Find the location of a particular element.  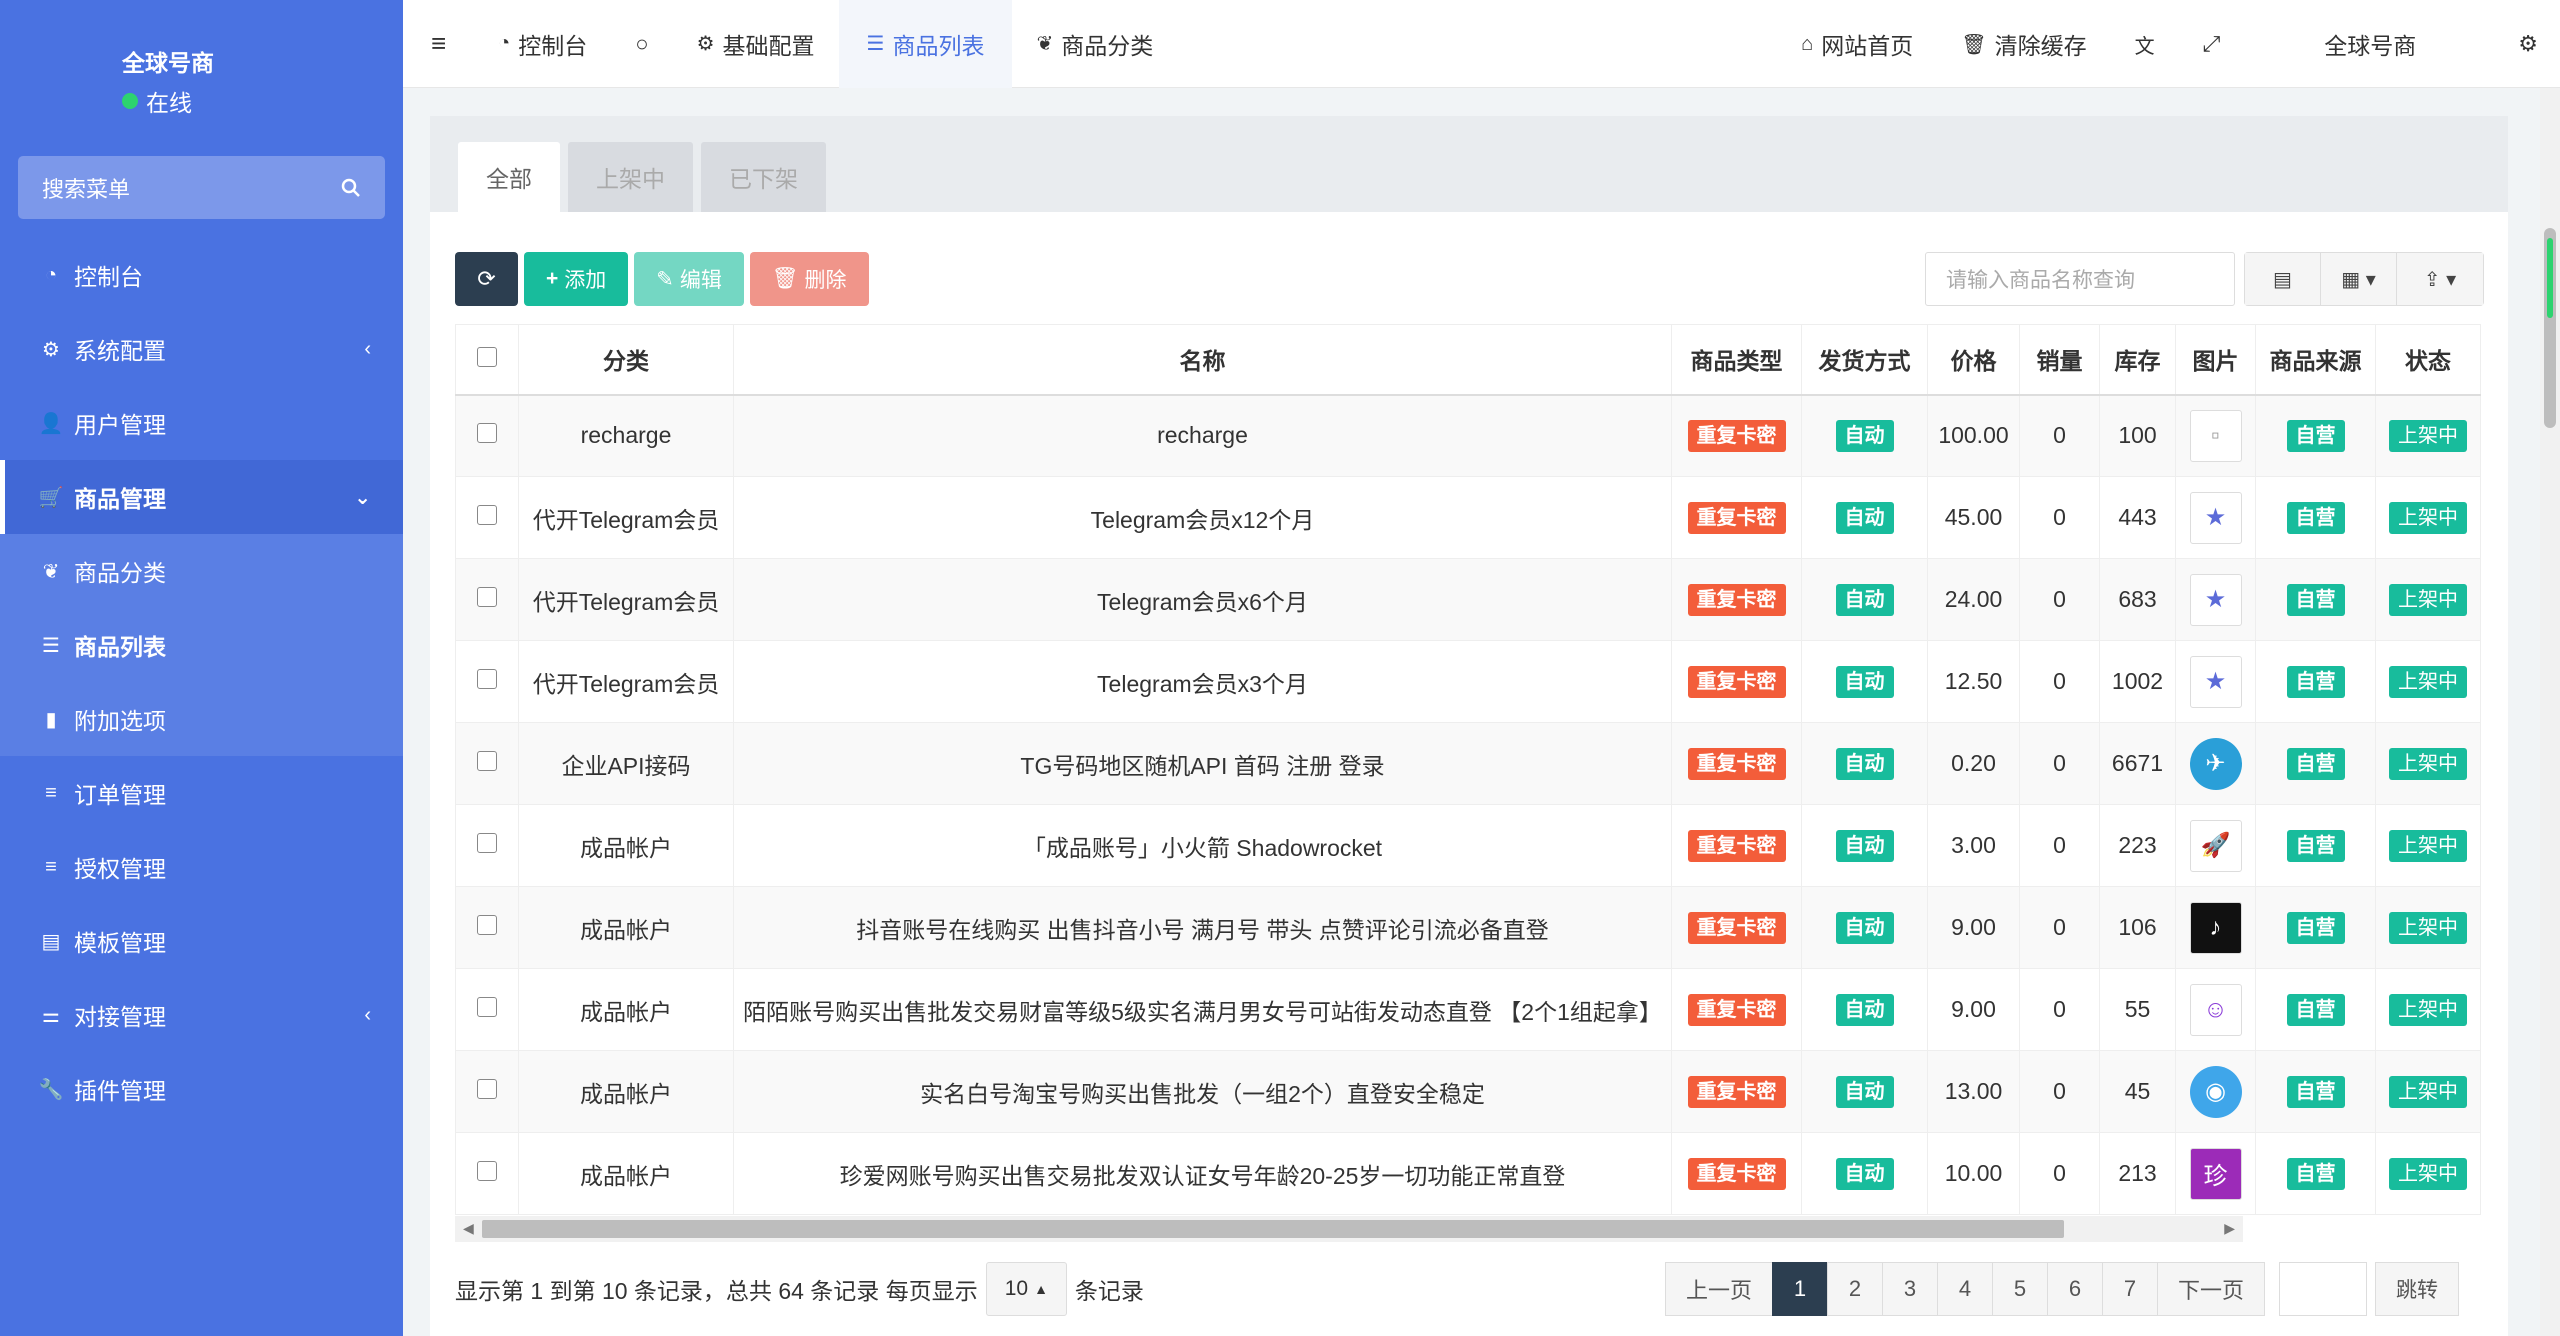

page-1-button: 1 is located at coordinates (1800, 1289).